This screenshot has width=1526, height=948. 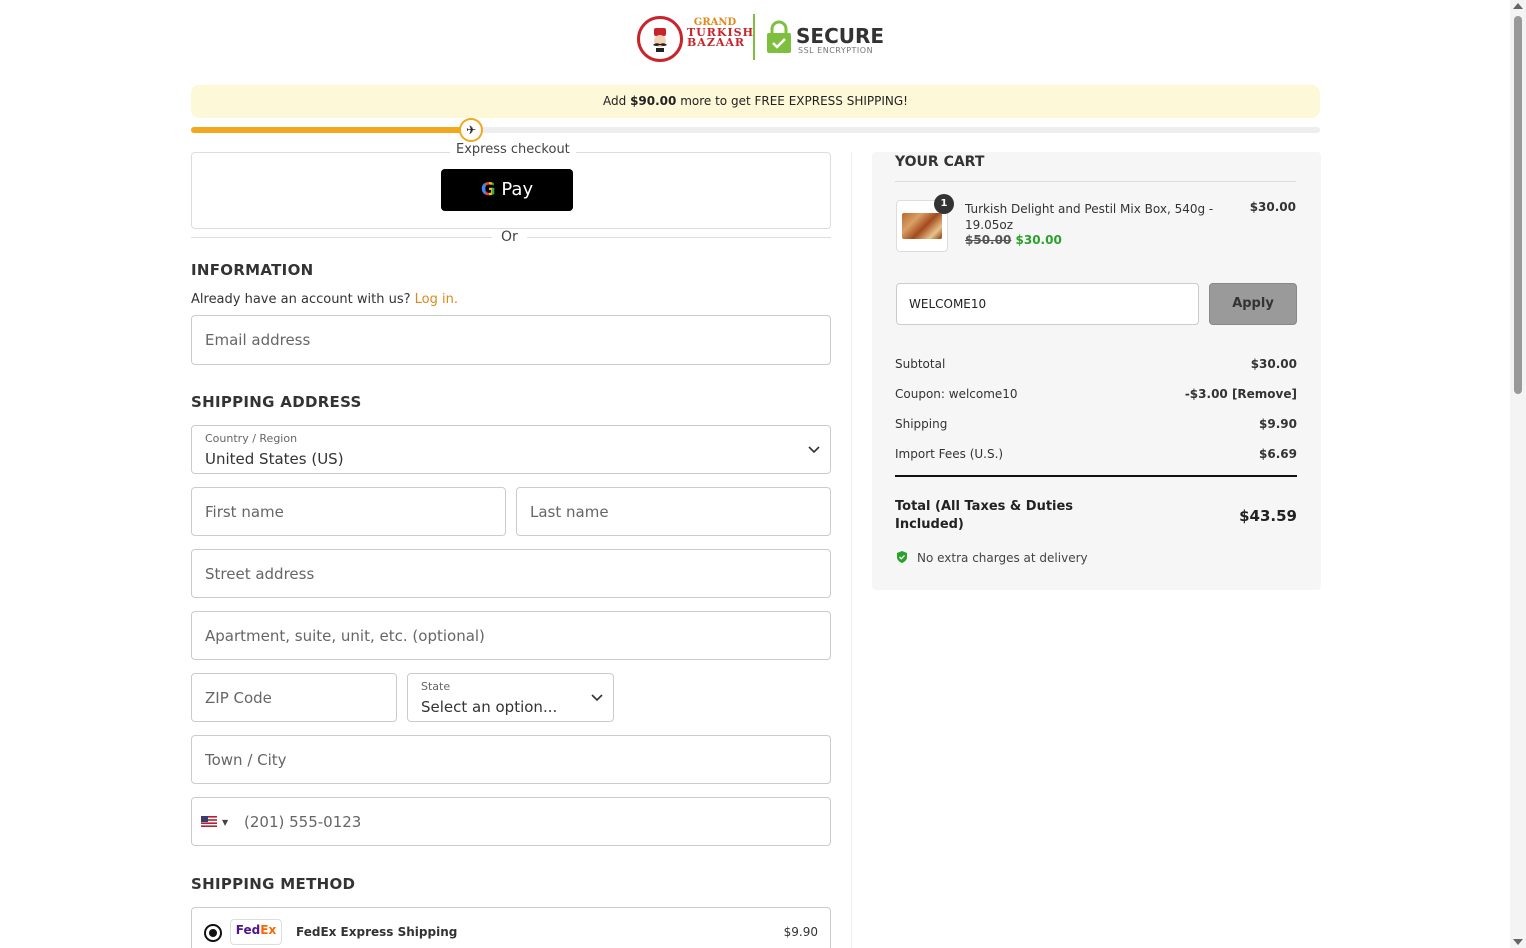 I want to click on cart-divider, so click(x=1095, y=181).